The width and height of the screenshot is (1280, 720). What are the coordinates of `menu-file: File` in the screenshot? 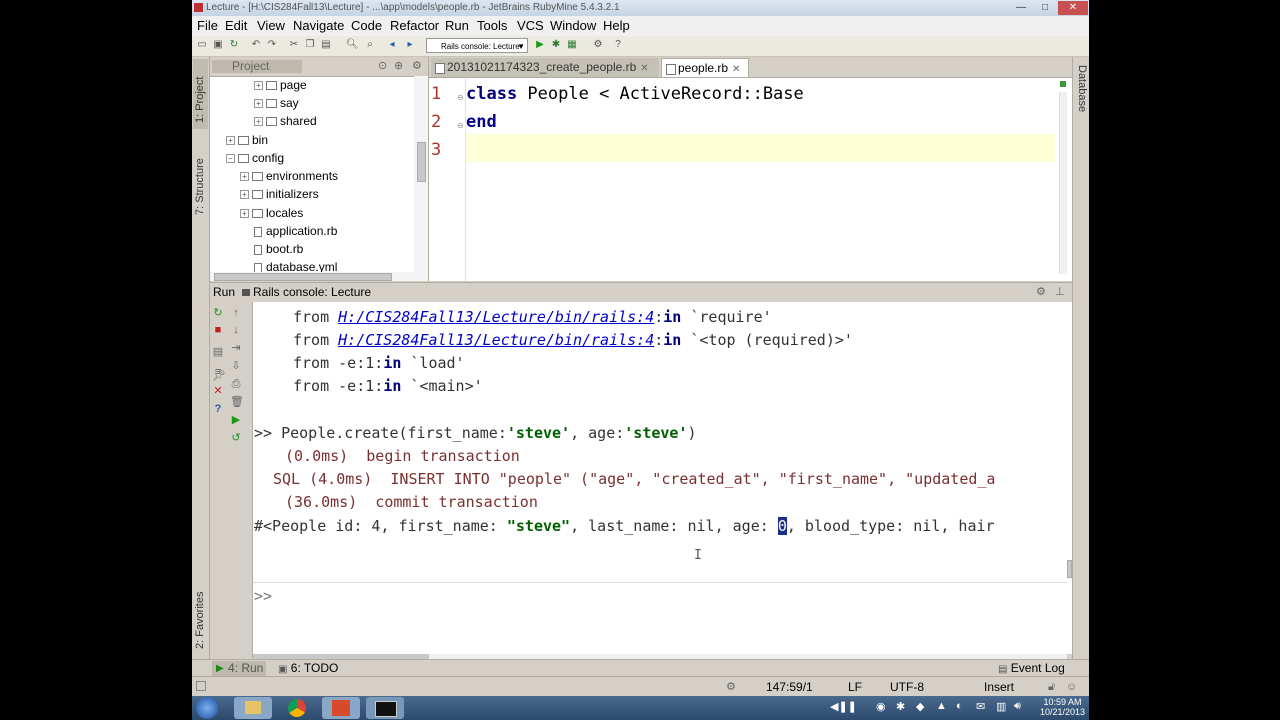 It's located at (207, 26).